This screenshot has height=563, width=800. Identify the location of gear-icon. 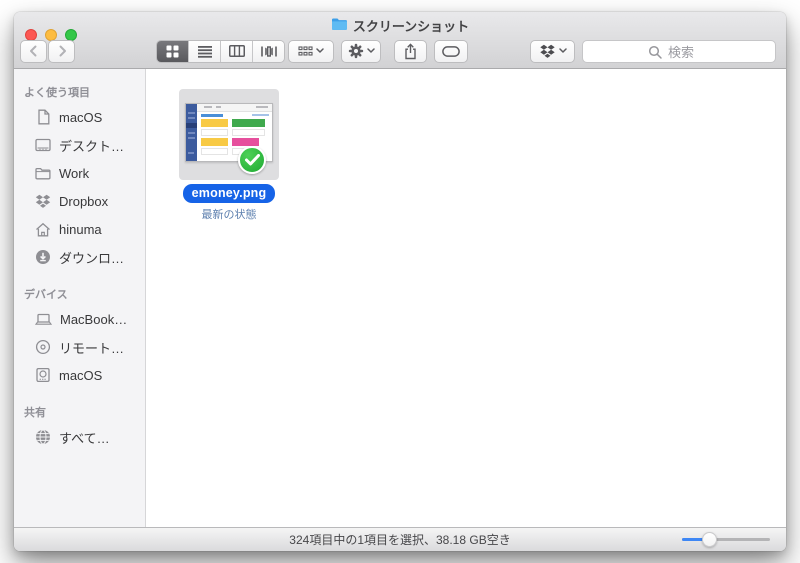
(355, 51).